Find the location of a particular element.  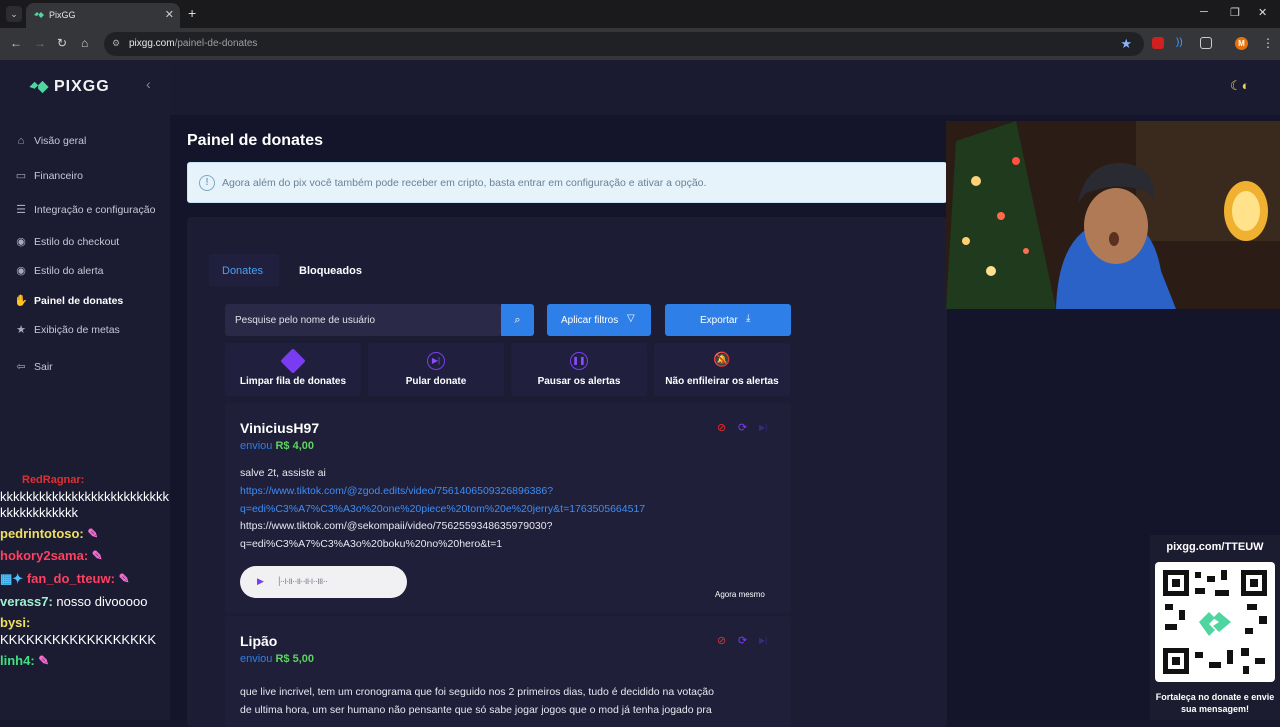

chat-text: kkkkkkkkkkkkkkkkkkkkkkkkkk is located at coordinates (84, 496).